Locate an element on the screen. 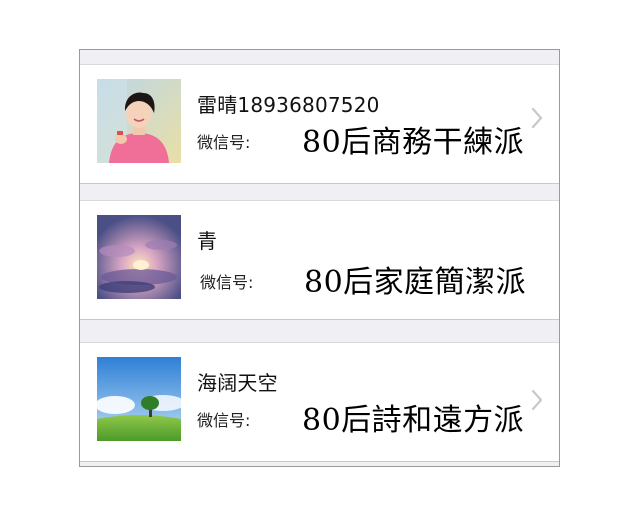 Image resolution: width=640 pixels, height=505 pixels. contact-tagline: 80后家庭簡潔派 is located at coordinates (415, 282).